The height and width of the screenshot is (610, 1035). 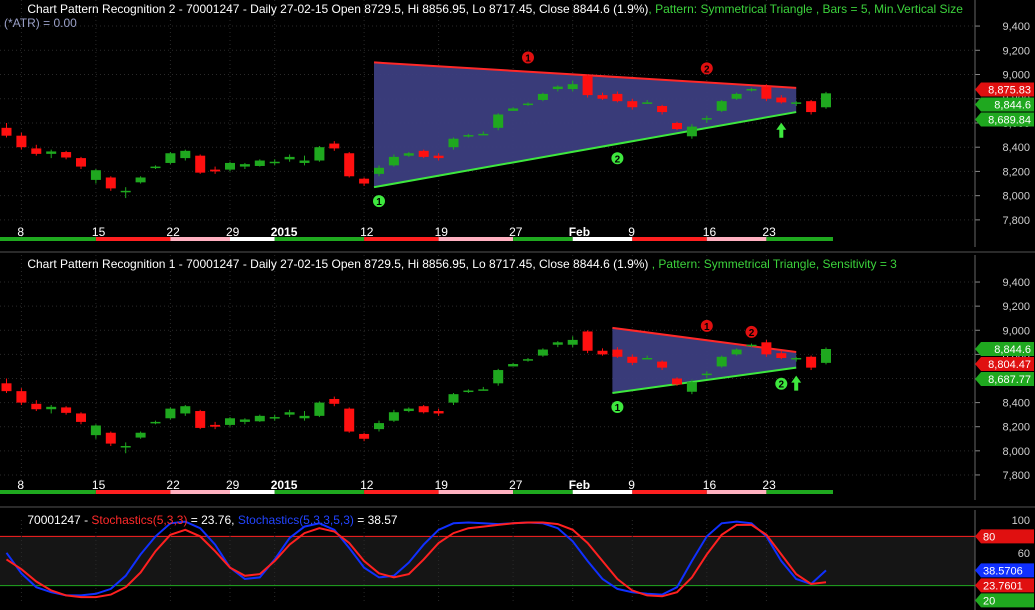 I want to click on stoch-k-value: = 23.76,, so click(x=212, y=520).